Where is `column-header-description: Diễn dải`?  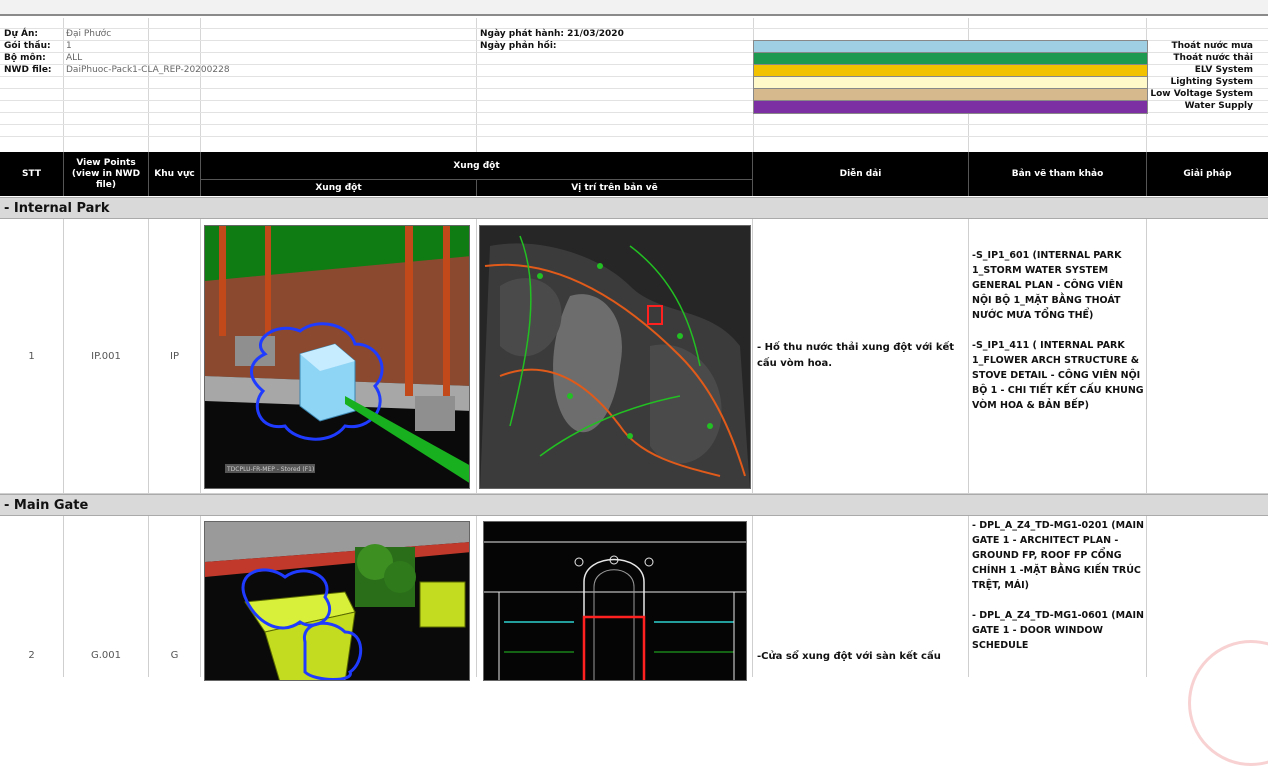
column-header-description: Diễn dải is located at coordinates (861, 174).